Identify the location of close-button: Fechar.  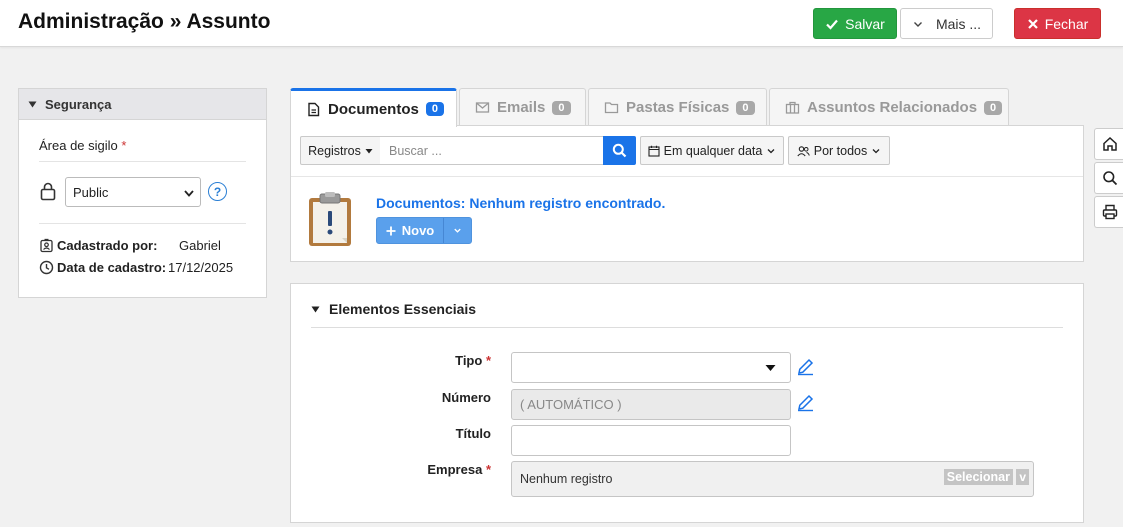
(1057, 23).